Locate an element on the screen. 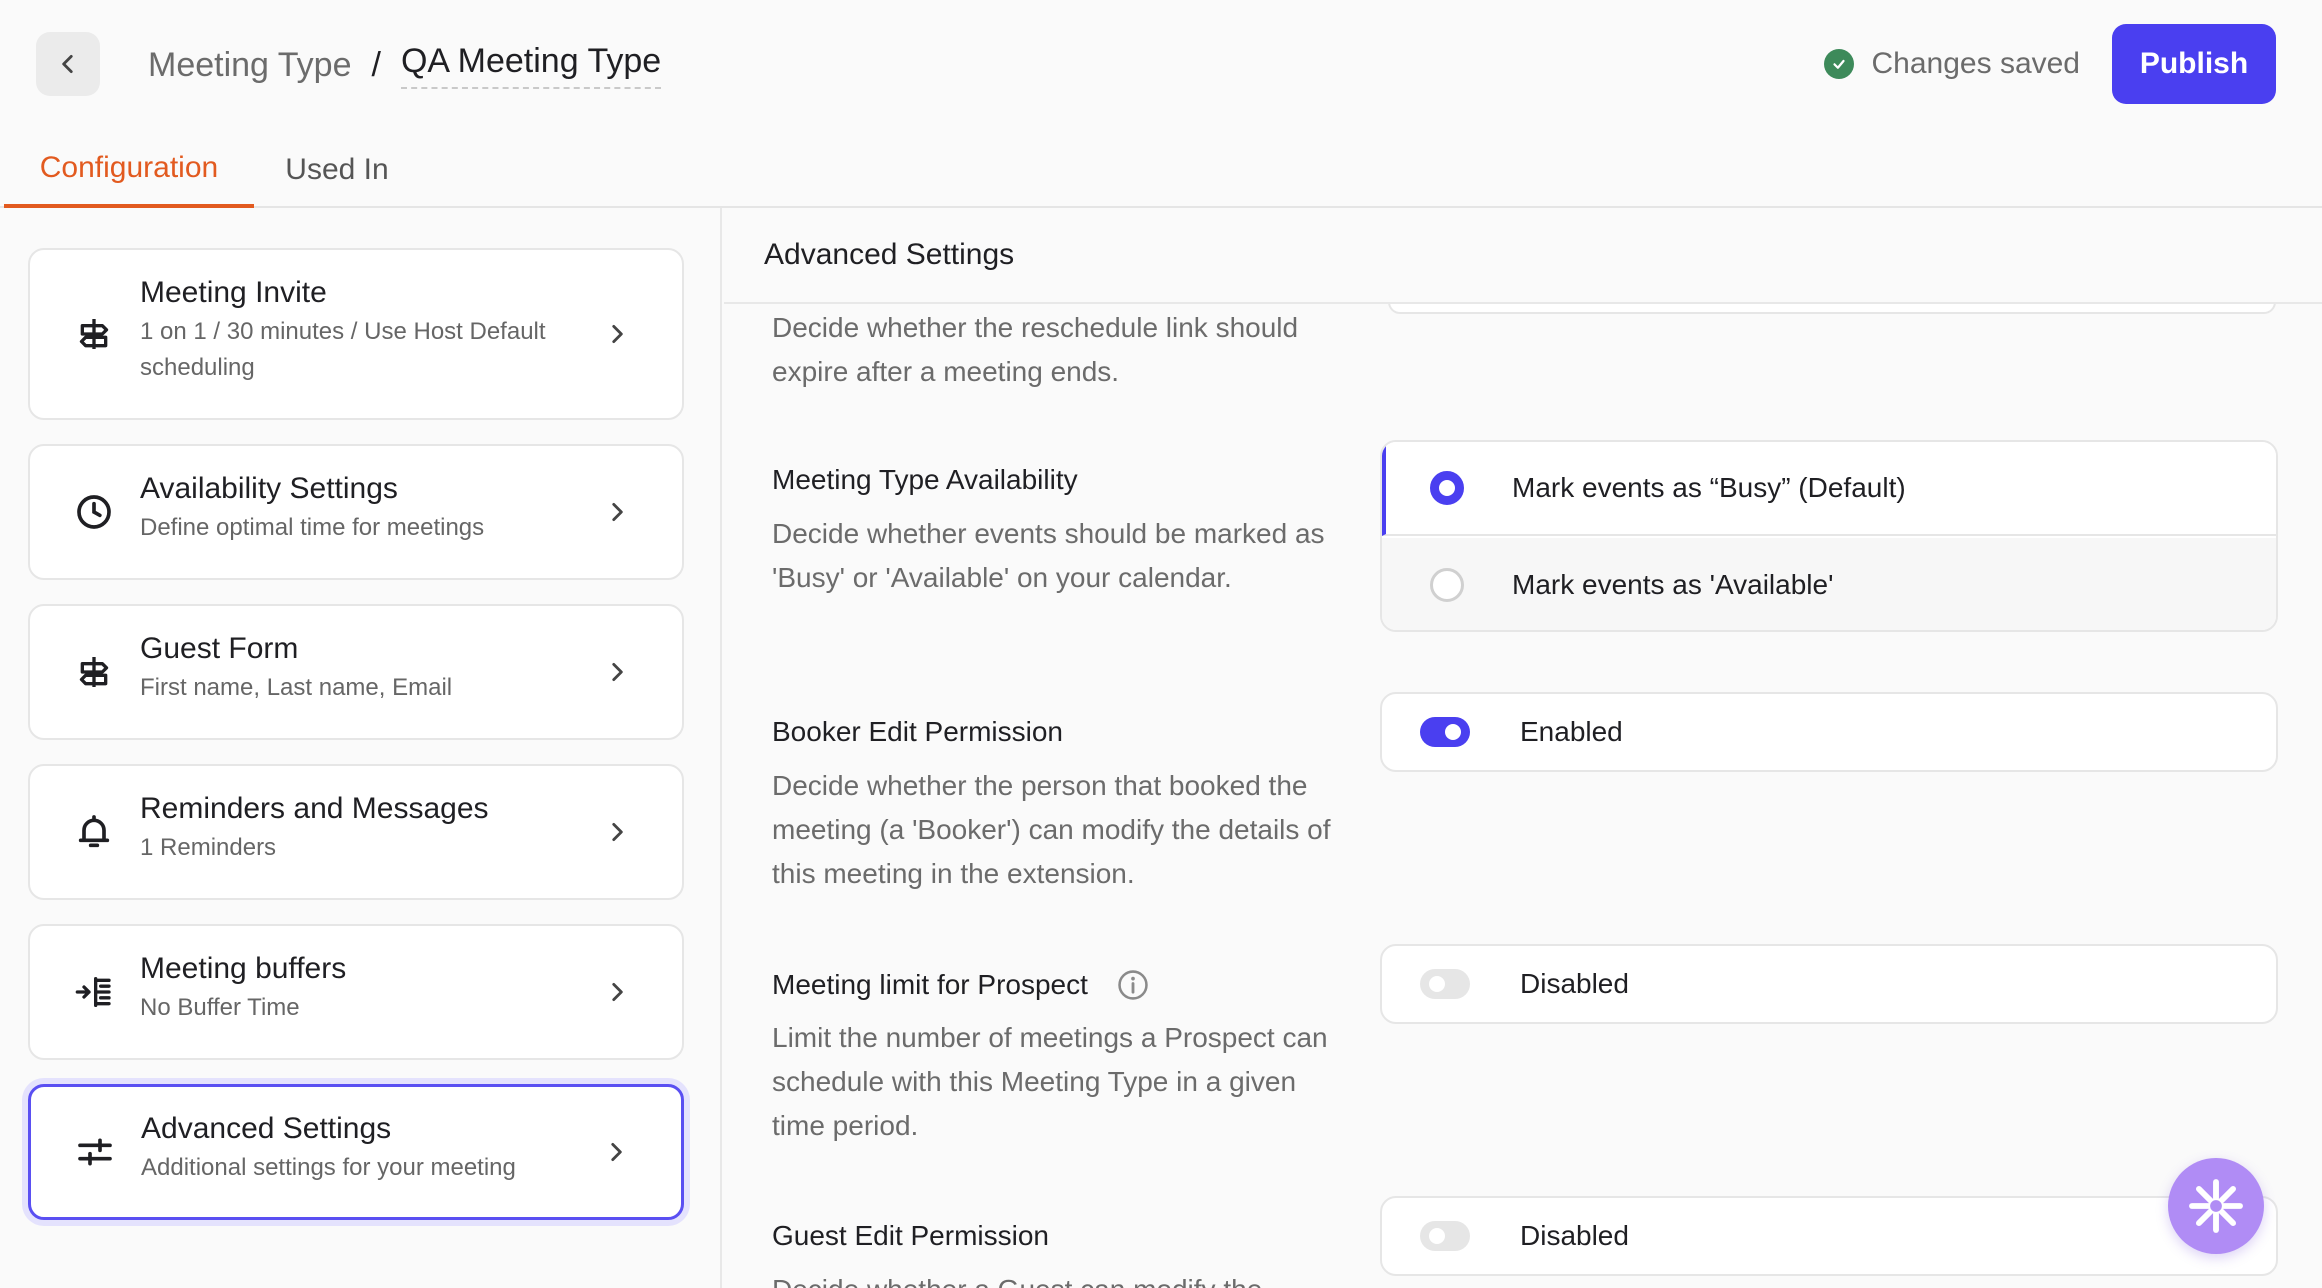 The image size is (2322, 1288). booker-edit-title: Booker Edit Permission is located at coordinates (918, 731).